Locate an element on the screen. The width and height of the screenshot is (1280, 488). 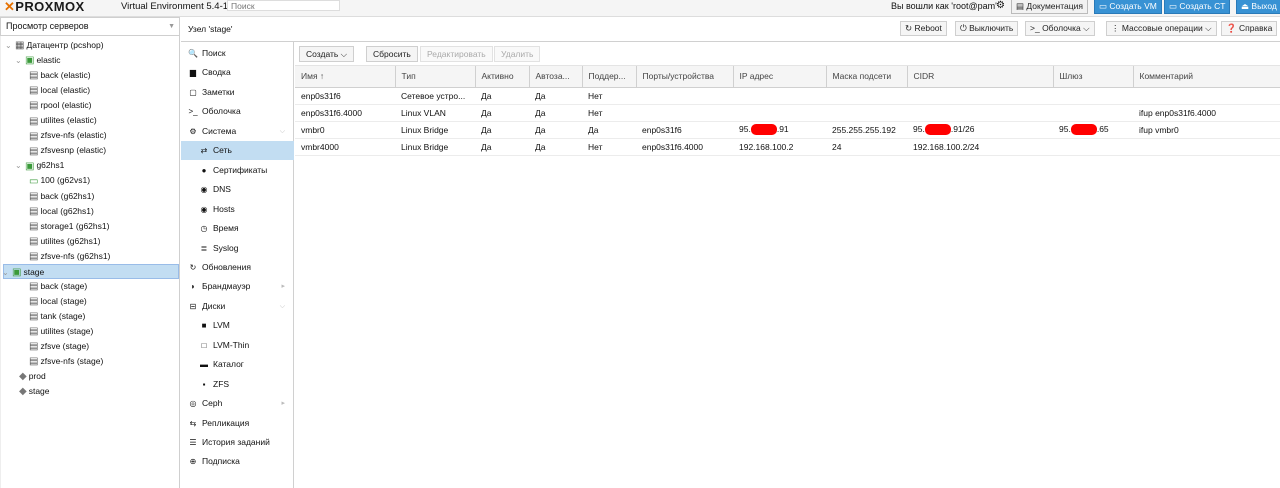
shutdown-button: ⏻ Выключить is located at coordinates (987, 28).